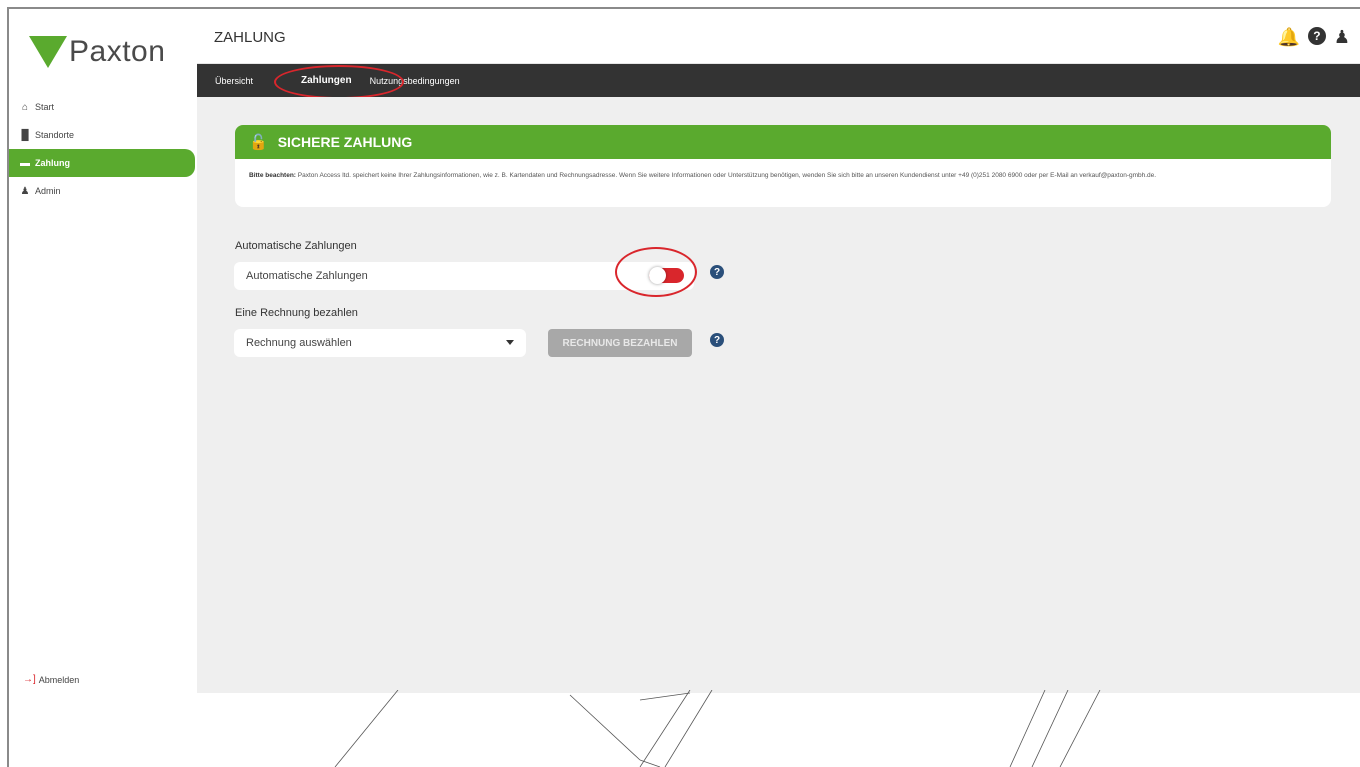 The height and width of the screenshot is (767, 1360). I want to click on invoice-heading: Eine Rechnung bezahlen, so click(296, 313).